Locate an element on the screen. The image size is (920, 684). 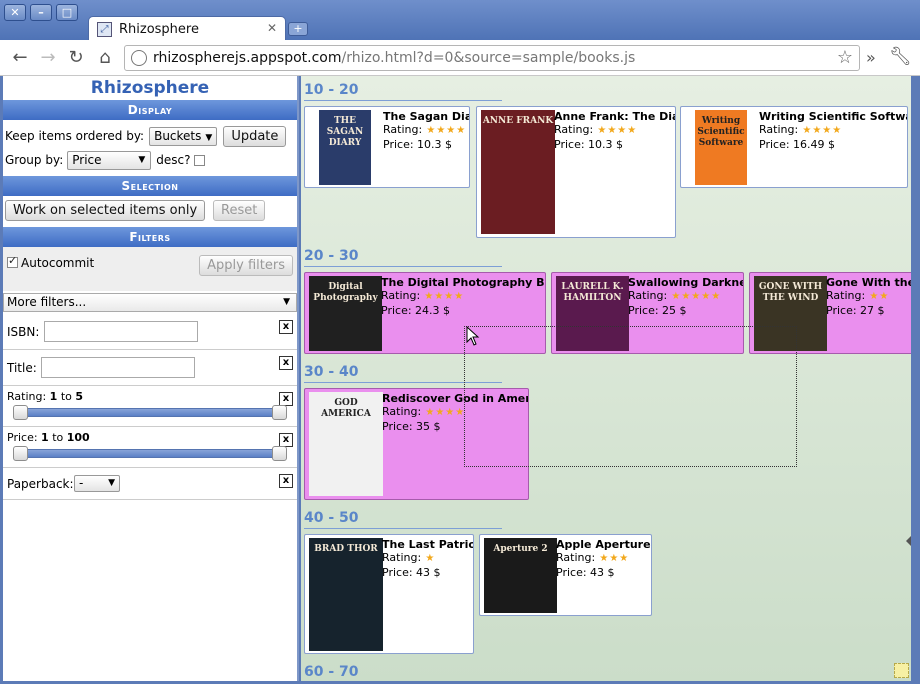
selection-panel: Work on selected items only Reset is located at coordinates (150, 211).